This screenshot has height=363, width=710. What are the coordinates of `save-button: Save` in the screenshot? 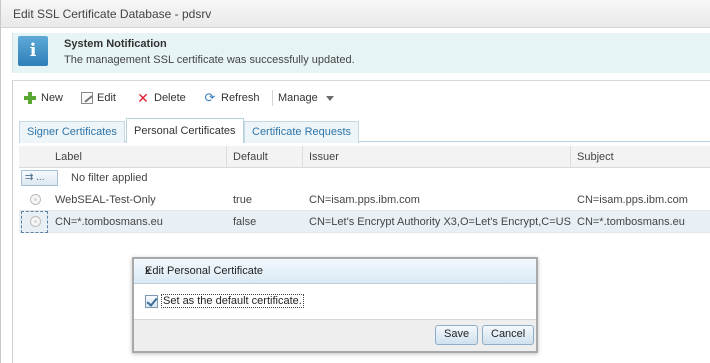 It's located at (457, 335).